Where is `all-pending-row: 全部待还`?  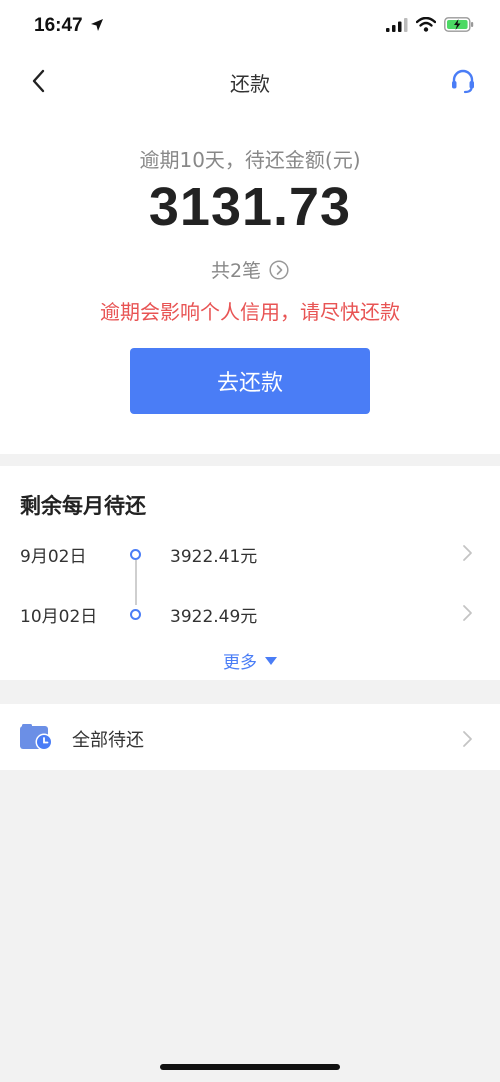 all-pending-row: 全部待还 is located at coordinates (250, 737).